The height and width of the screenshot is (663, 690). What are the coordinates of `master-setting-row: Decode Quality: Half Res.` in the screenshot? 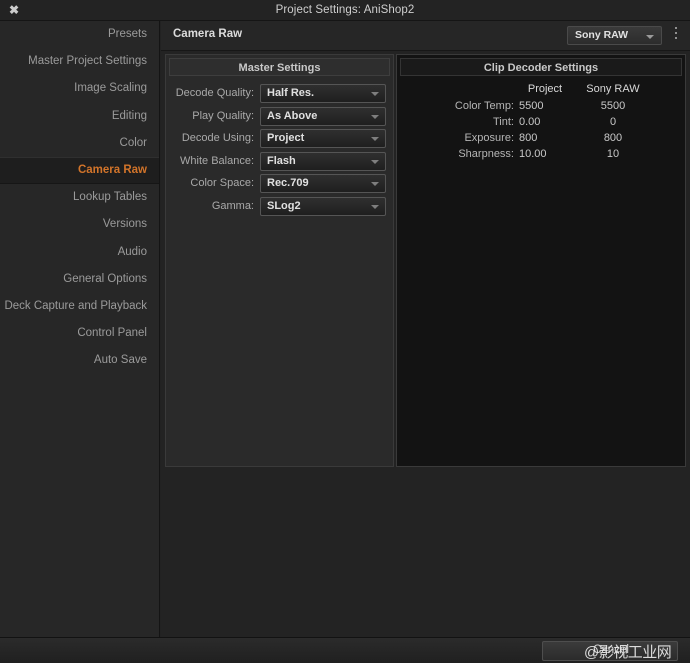 It's located at (280, 95).